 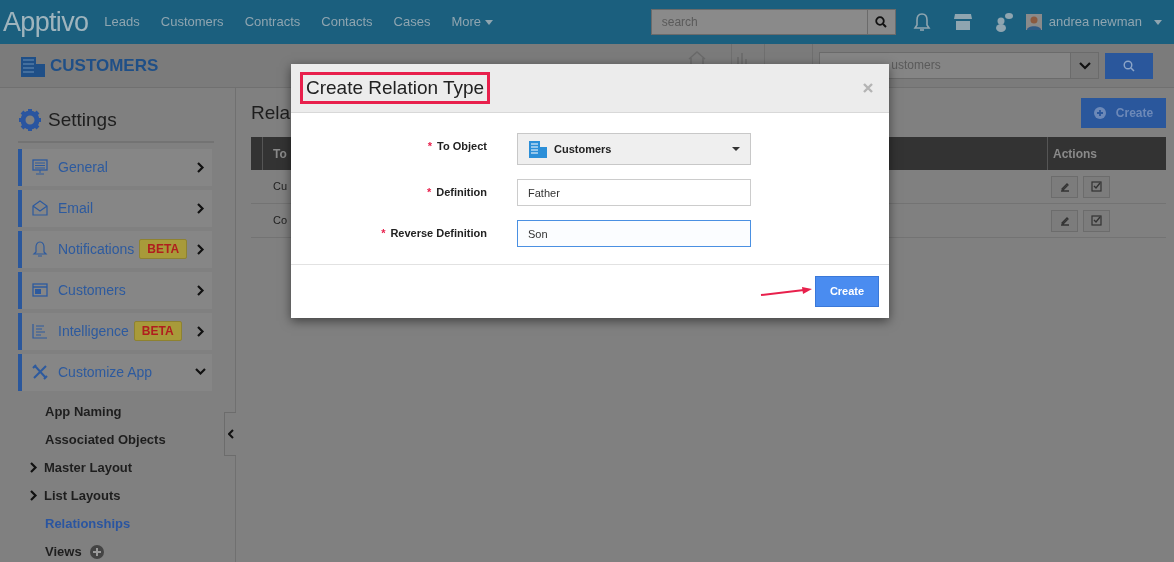 I want to click on search-button, so click(x=1129, y=65).